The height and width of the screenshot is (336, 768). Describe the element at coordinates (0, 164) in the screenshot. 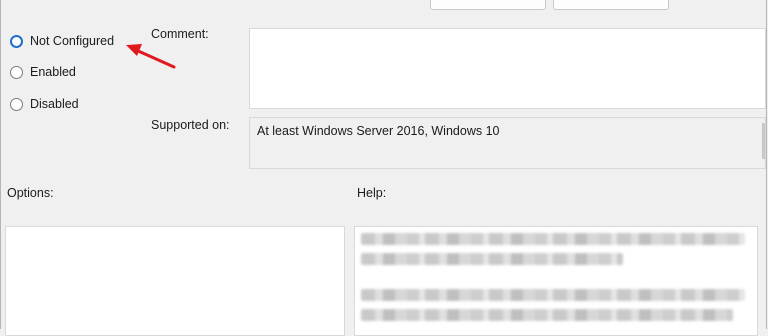

I see `left-border` at that location.